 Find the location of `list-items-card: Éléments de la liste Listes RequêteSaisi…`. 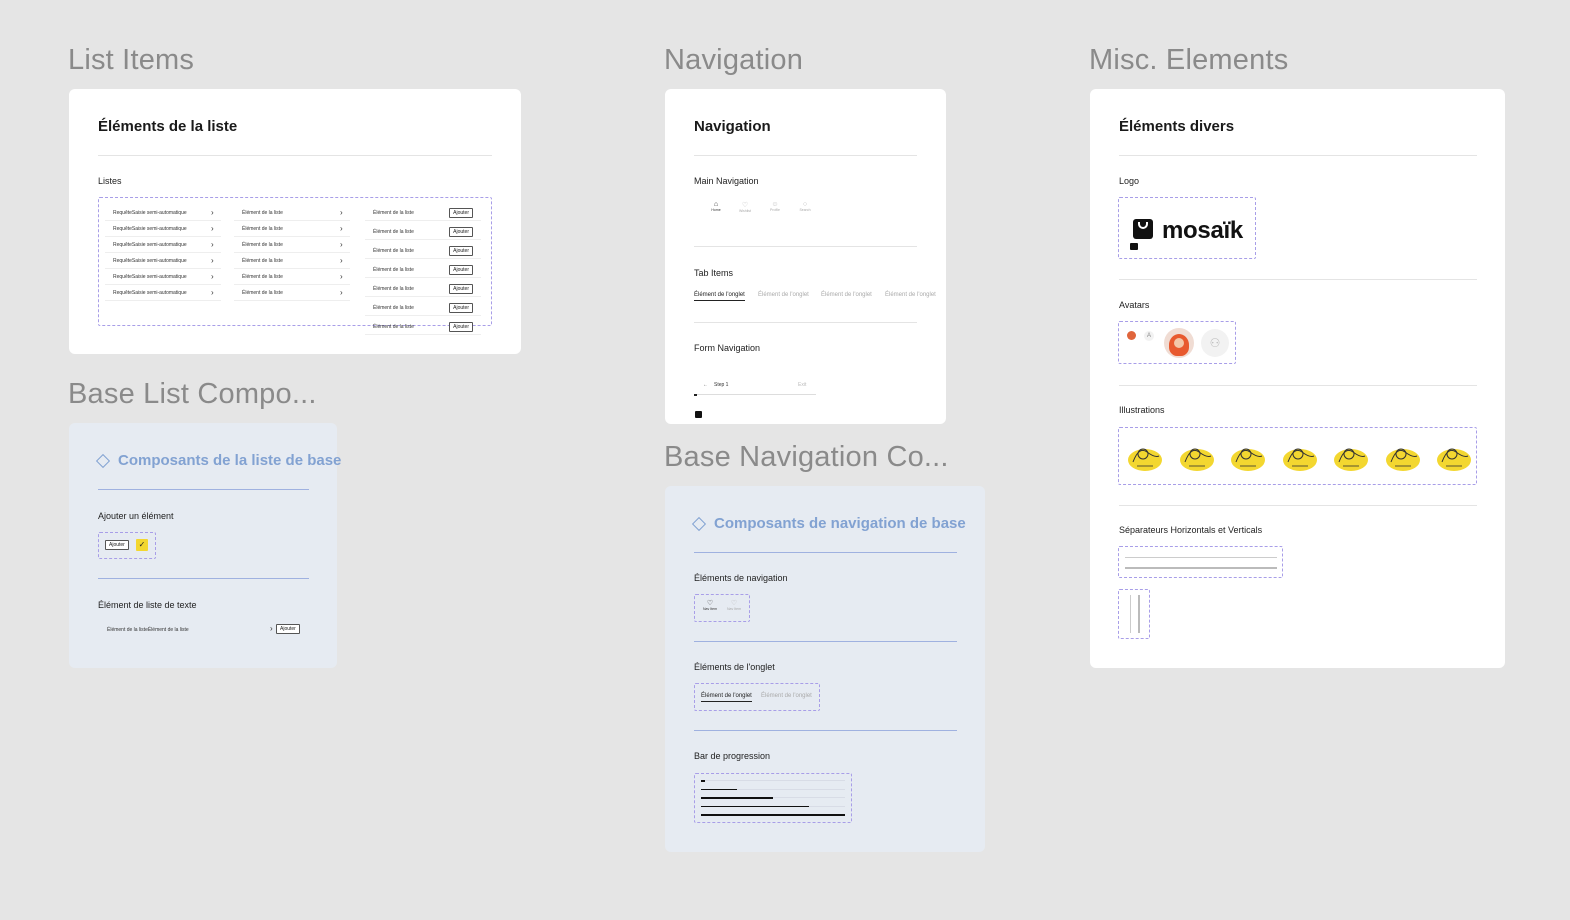

list-items-card: Éléments de la liste Listes RequêteSaisi… is located at coordinates (295, 221).